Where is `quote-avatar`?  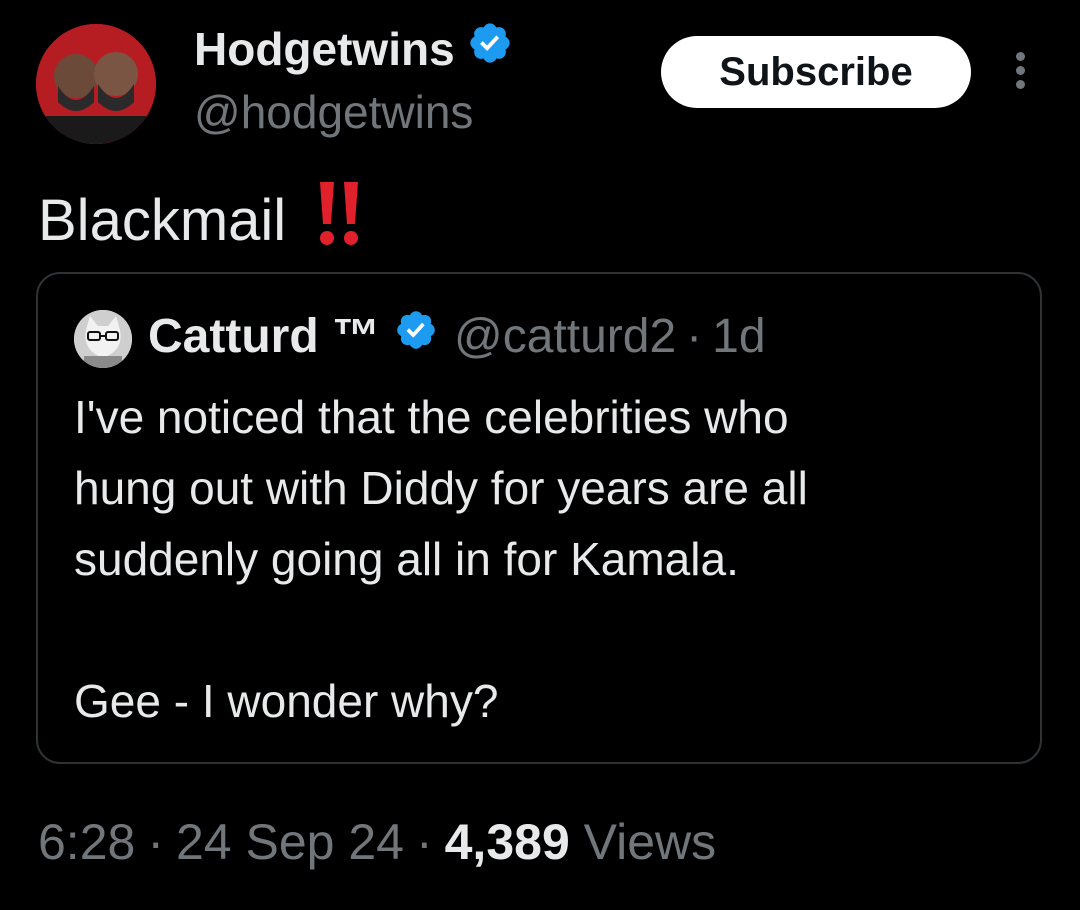
quote-avatar is located at coordinates (103, 339).